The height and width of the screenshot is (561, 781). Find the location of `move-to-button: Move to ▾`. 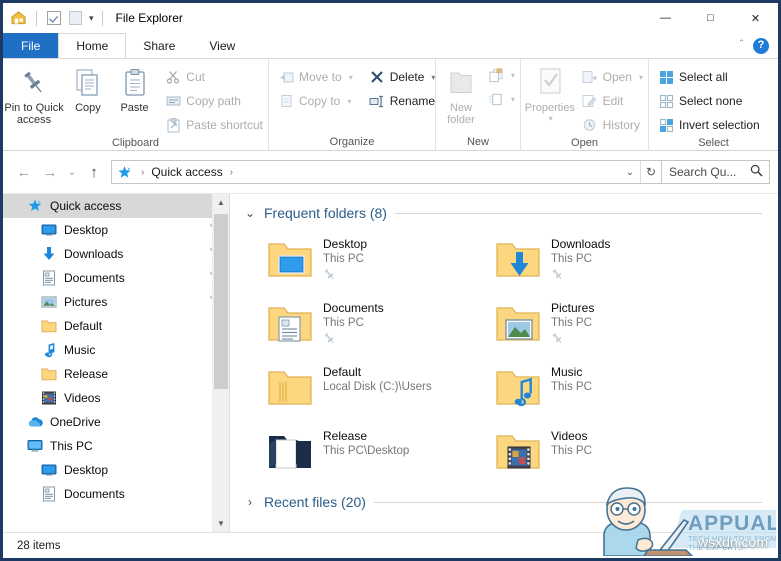

move-to-button: Move to ▾ is located at coordinates (316, 77).